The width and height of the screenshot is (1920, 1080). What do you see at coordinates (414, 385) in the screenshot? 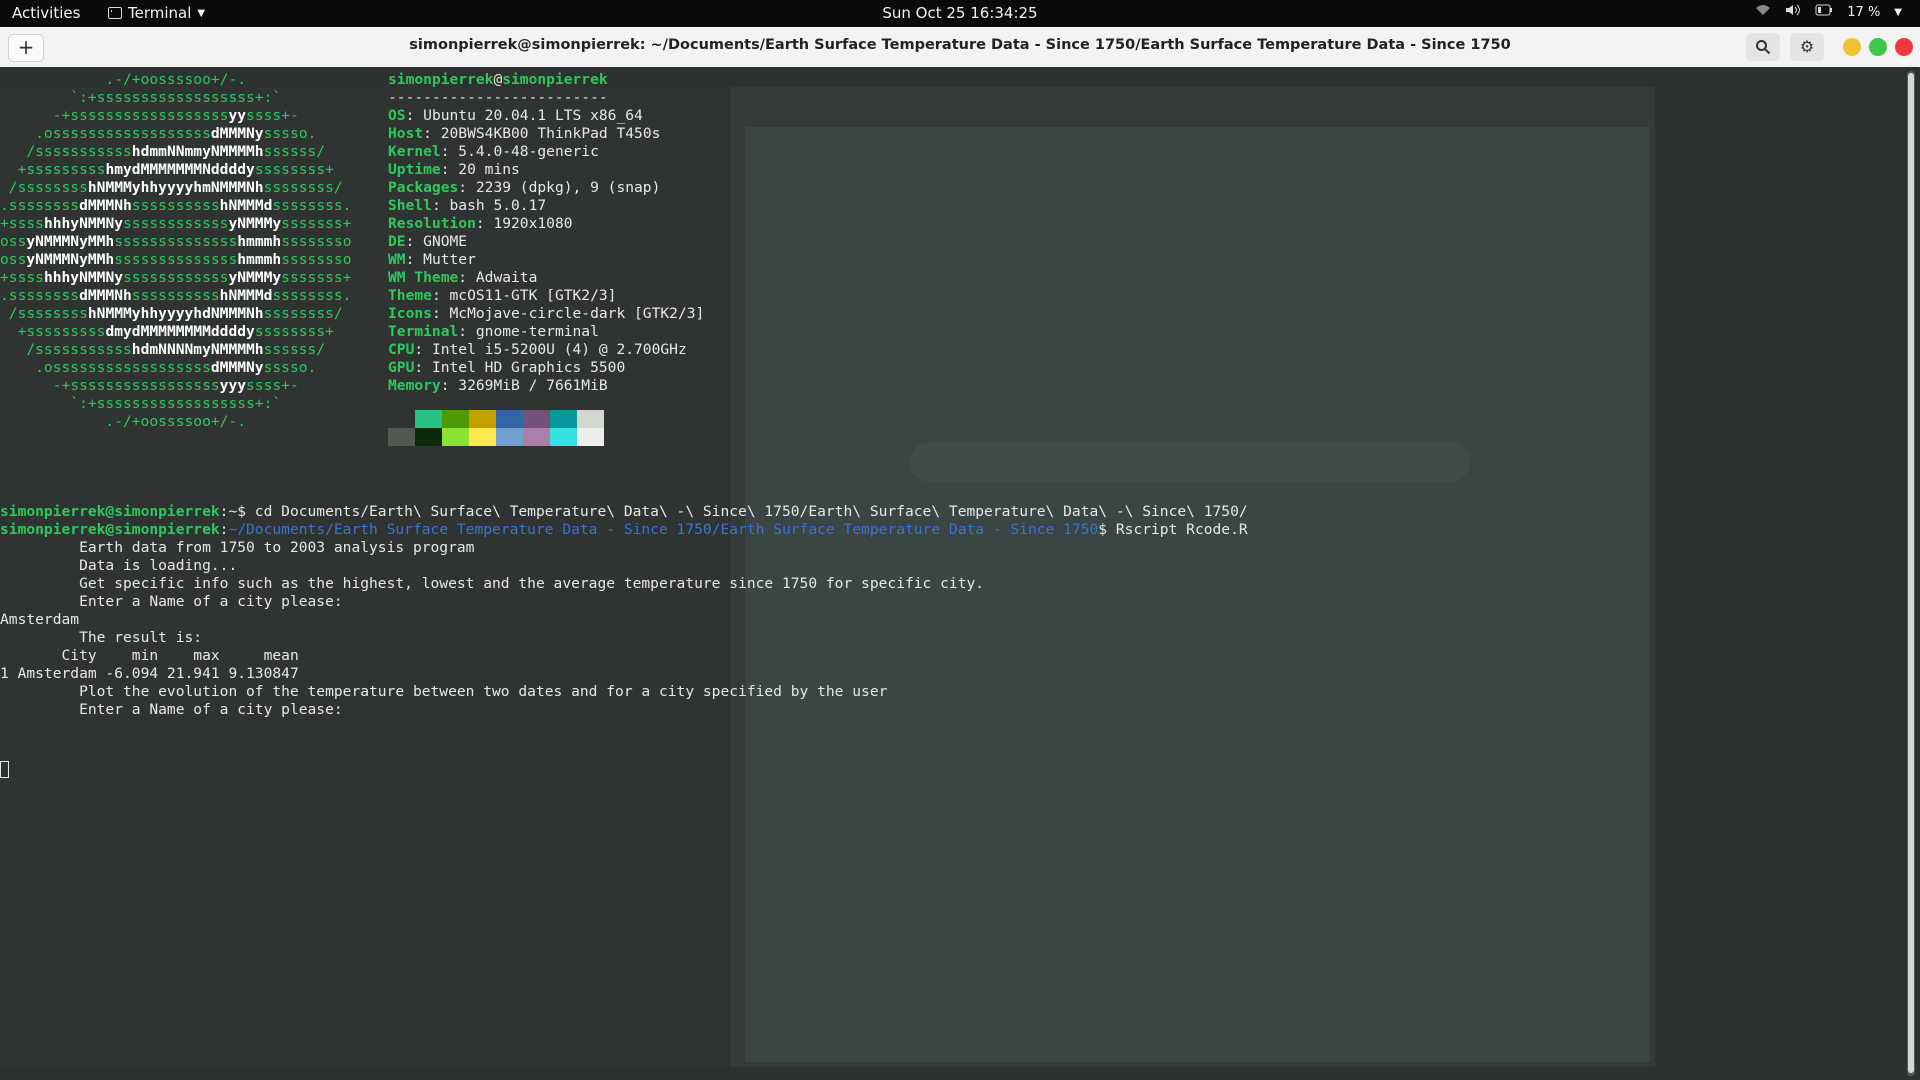
I see `info-key: Memory` at bounding box center [414, 385].